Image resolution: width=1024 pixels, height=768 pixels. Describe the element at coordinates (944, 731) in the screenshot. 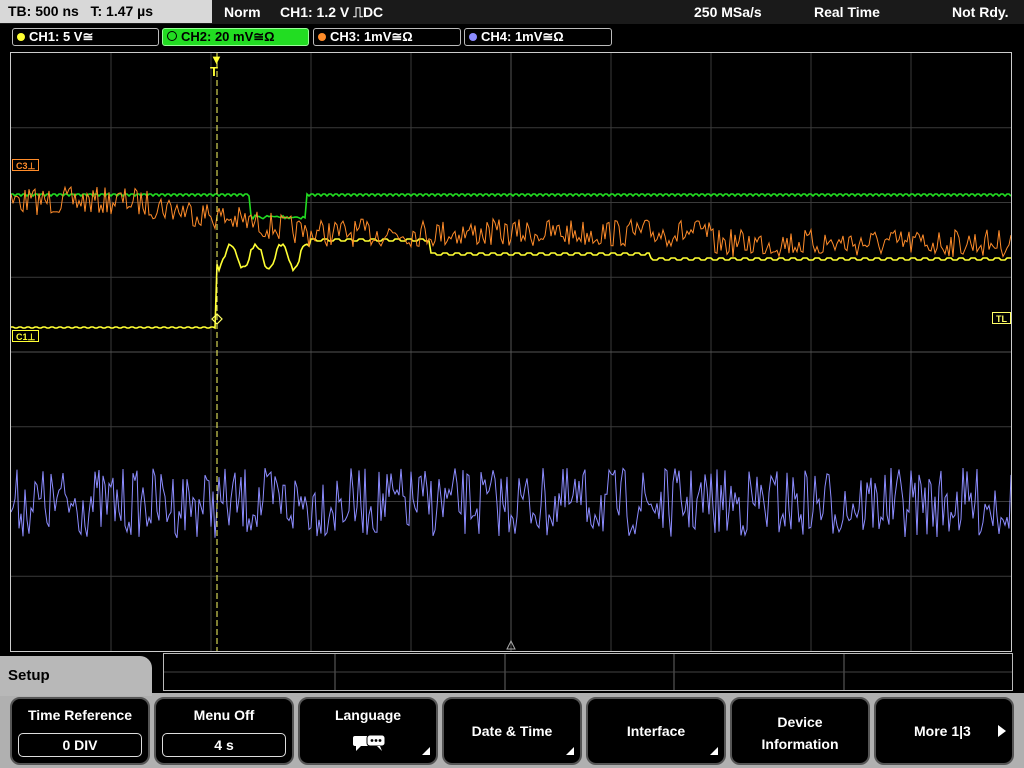

I see `more-softkey: More 1|3` at that location.